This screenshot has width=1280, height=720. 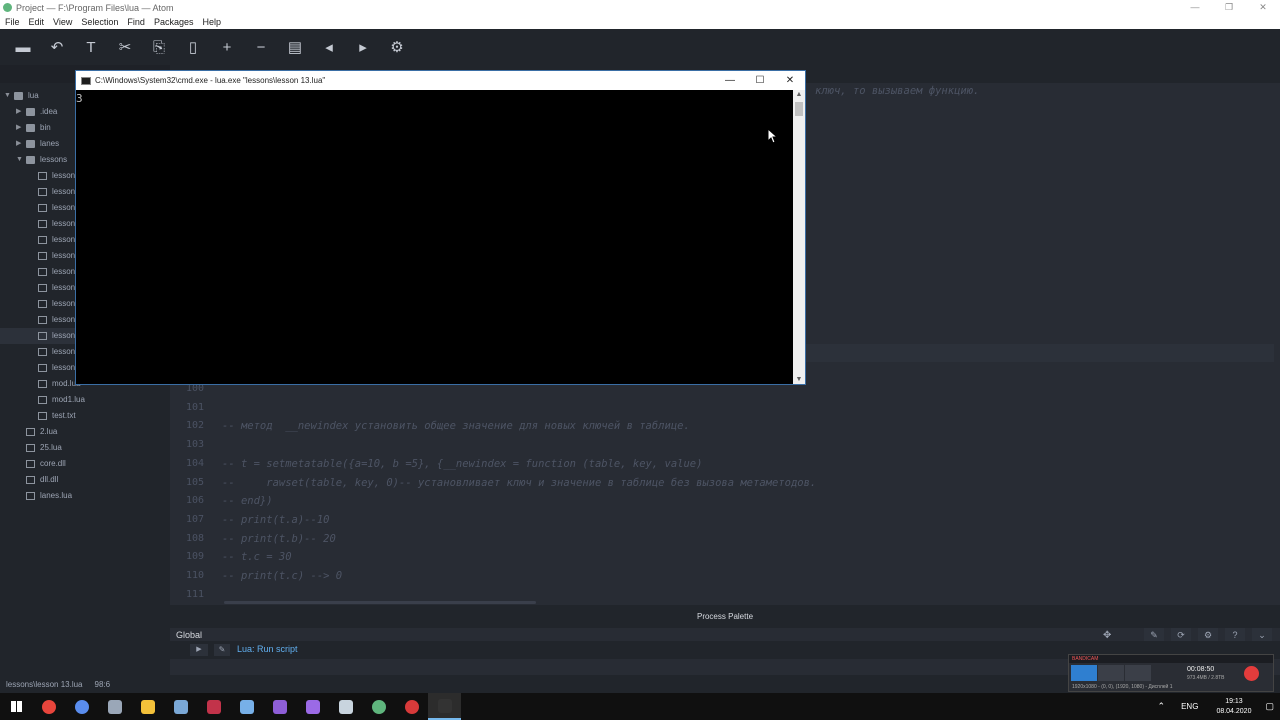 What do you see at coordinates (211, 22) in the screenshot?
I see `menu-help: Help` at bounding box center [211, 22].